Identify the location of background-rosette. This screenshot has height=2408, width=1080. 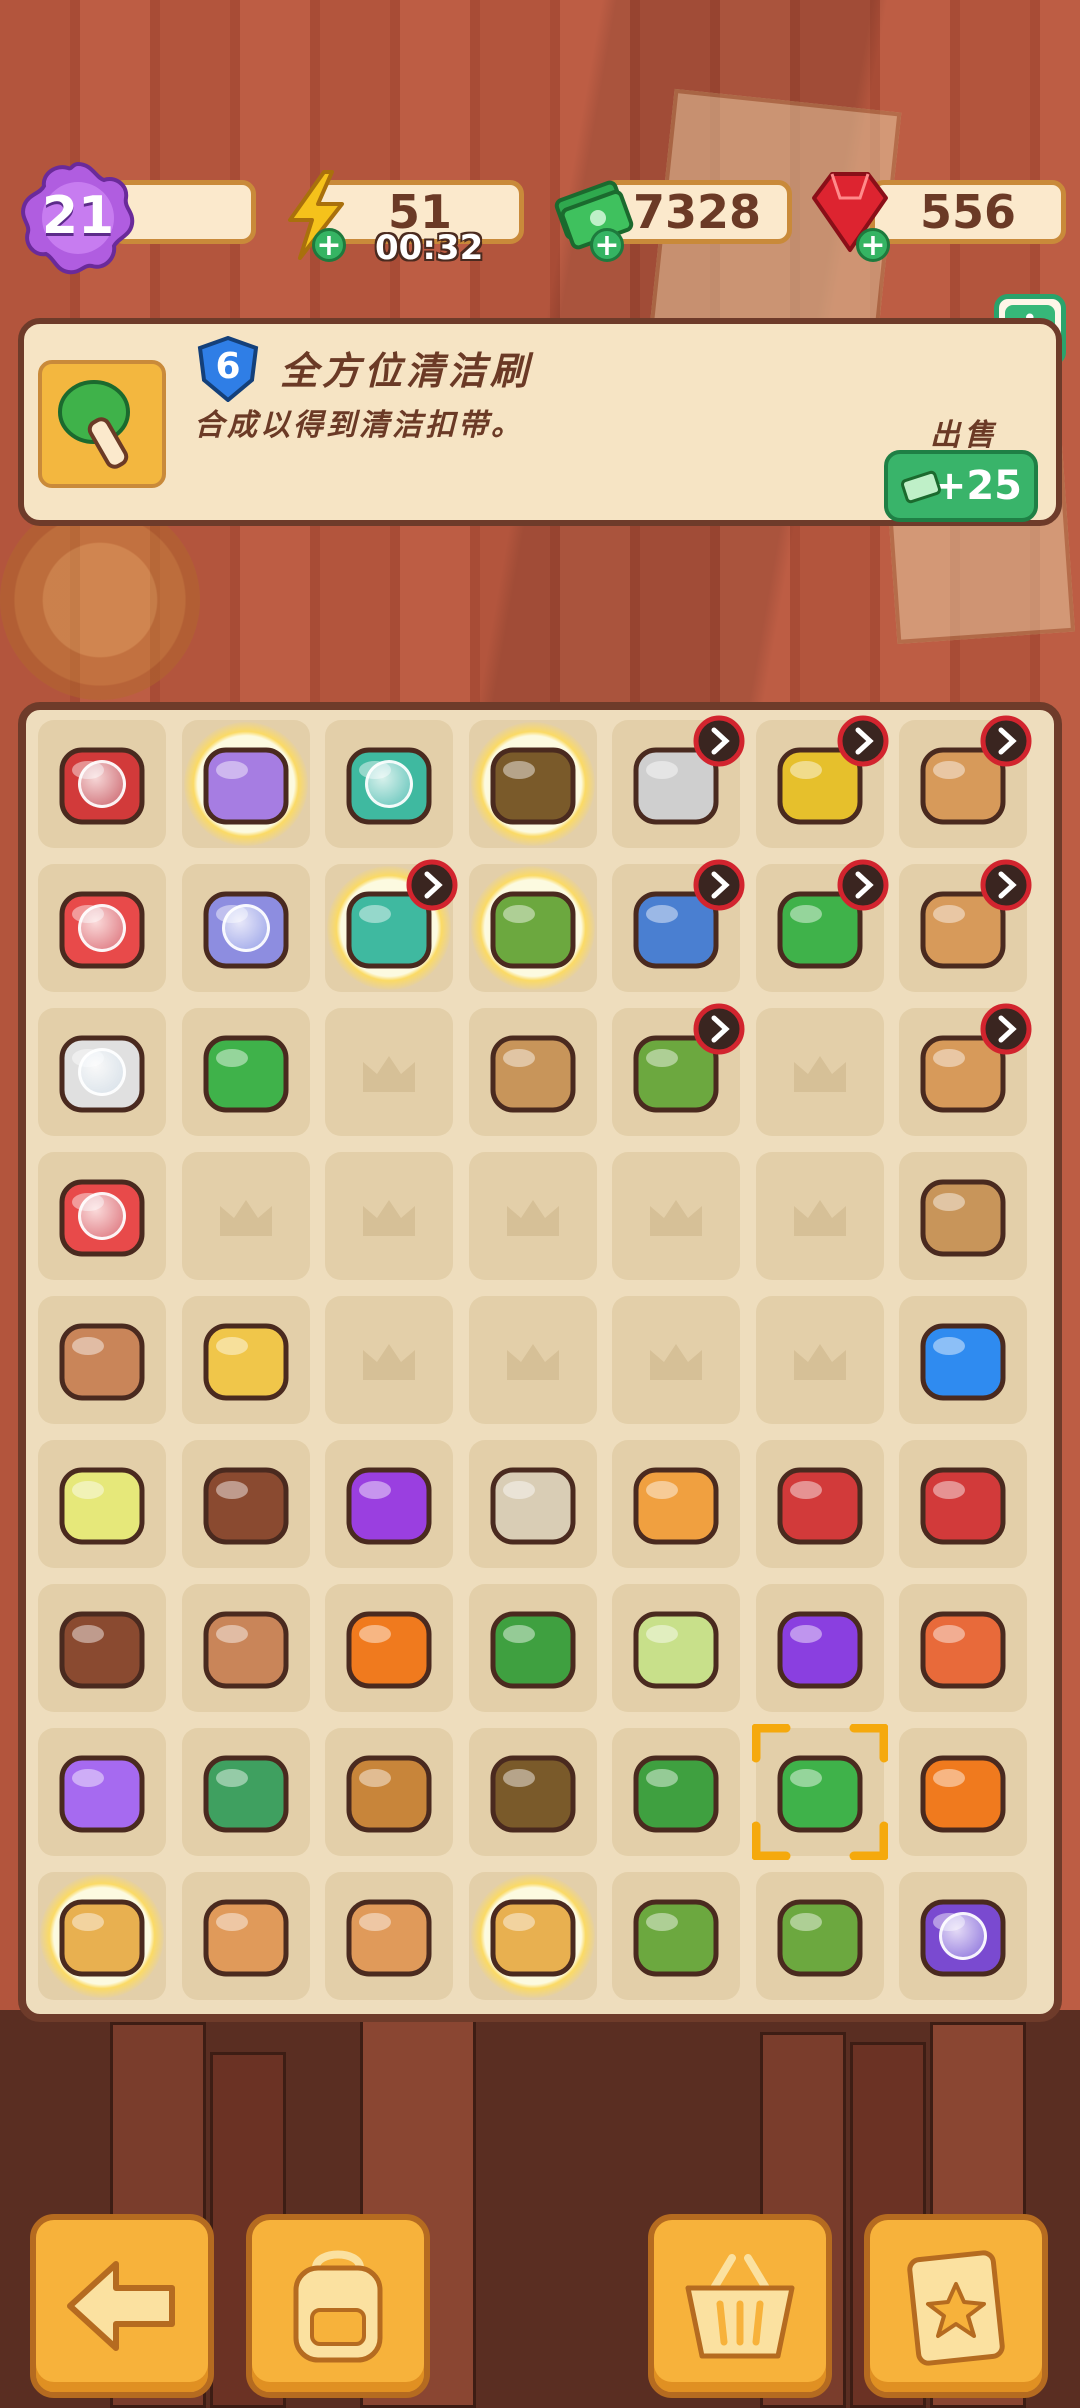
(100, 600).